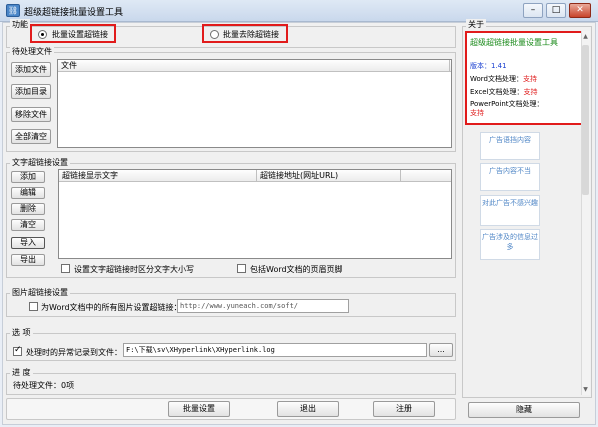  Describe the element at coordinates (32, 51) in the screenshot. I see `pending-files-label: 待处理文件` at that location.